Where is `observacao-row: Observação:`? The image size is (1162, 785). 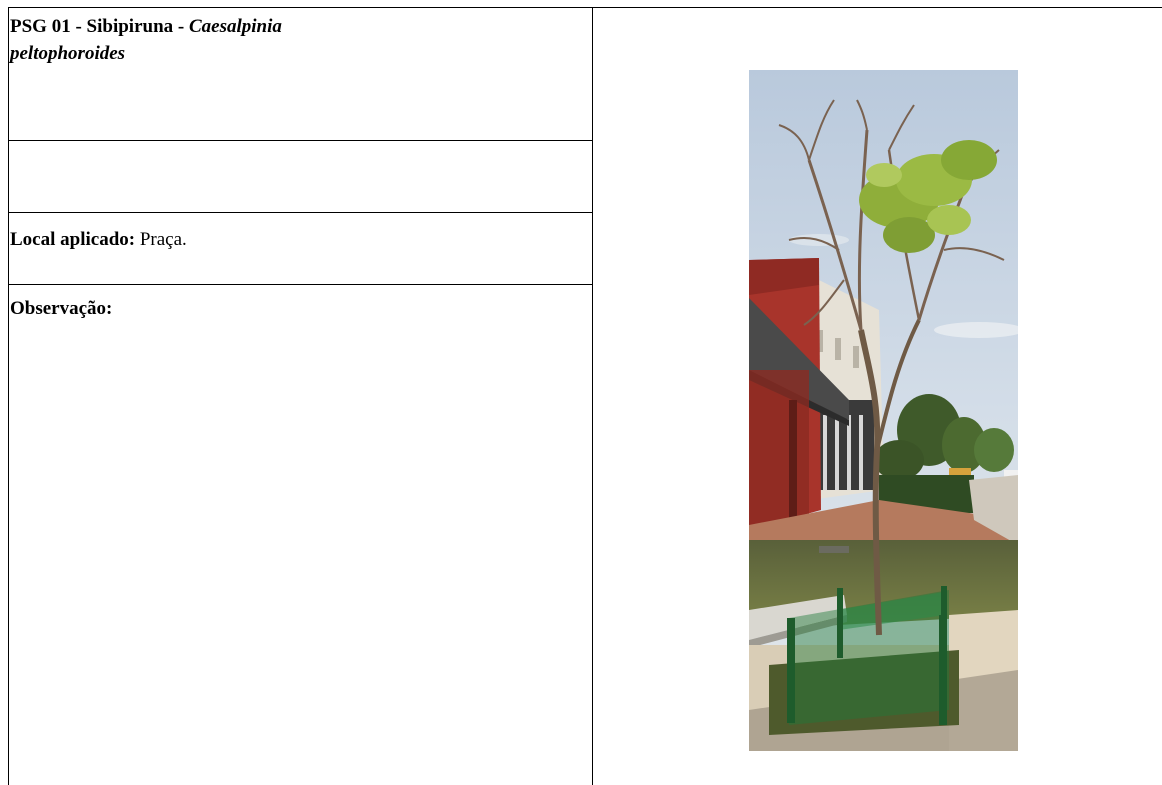
observacao-row: Observação: is located at coordinates (295, 308).